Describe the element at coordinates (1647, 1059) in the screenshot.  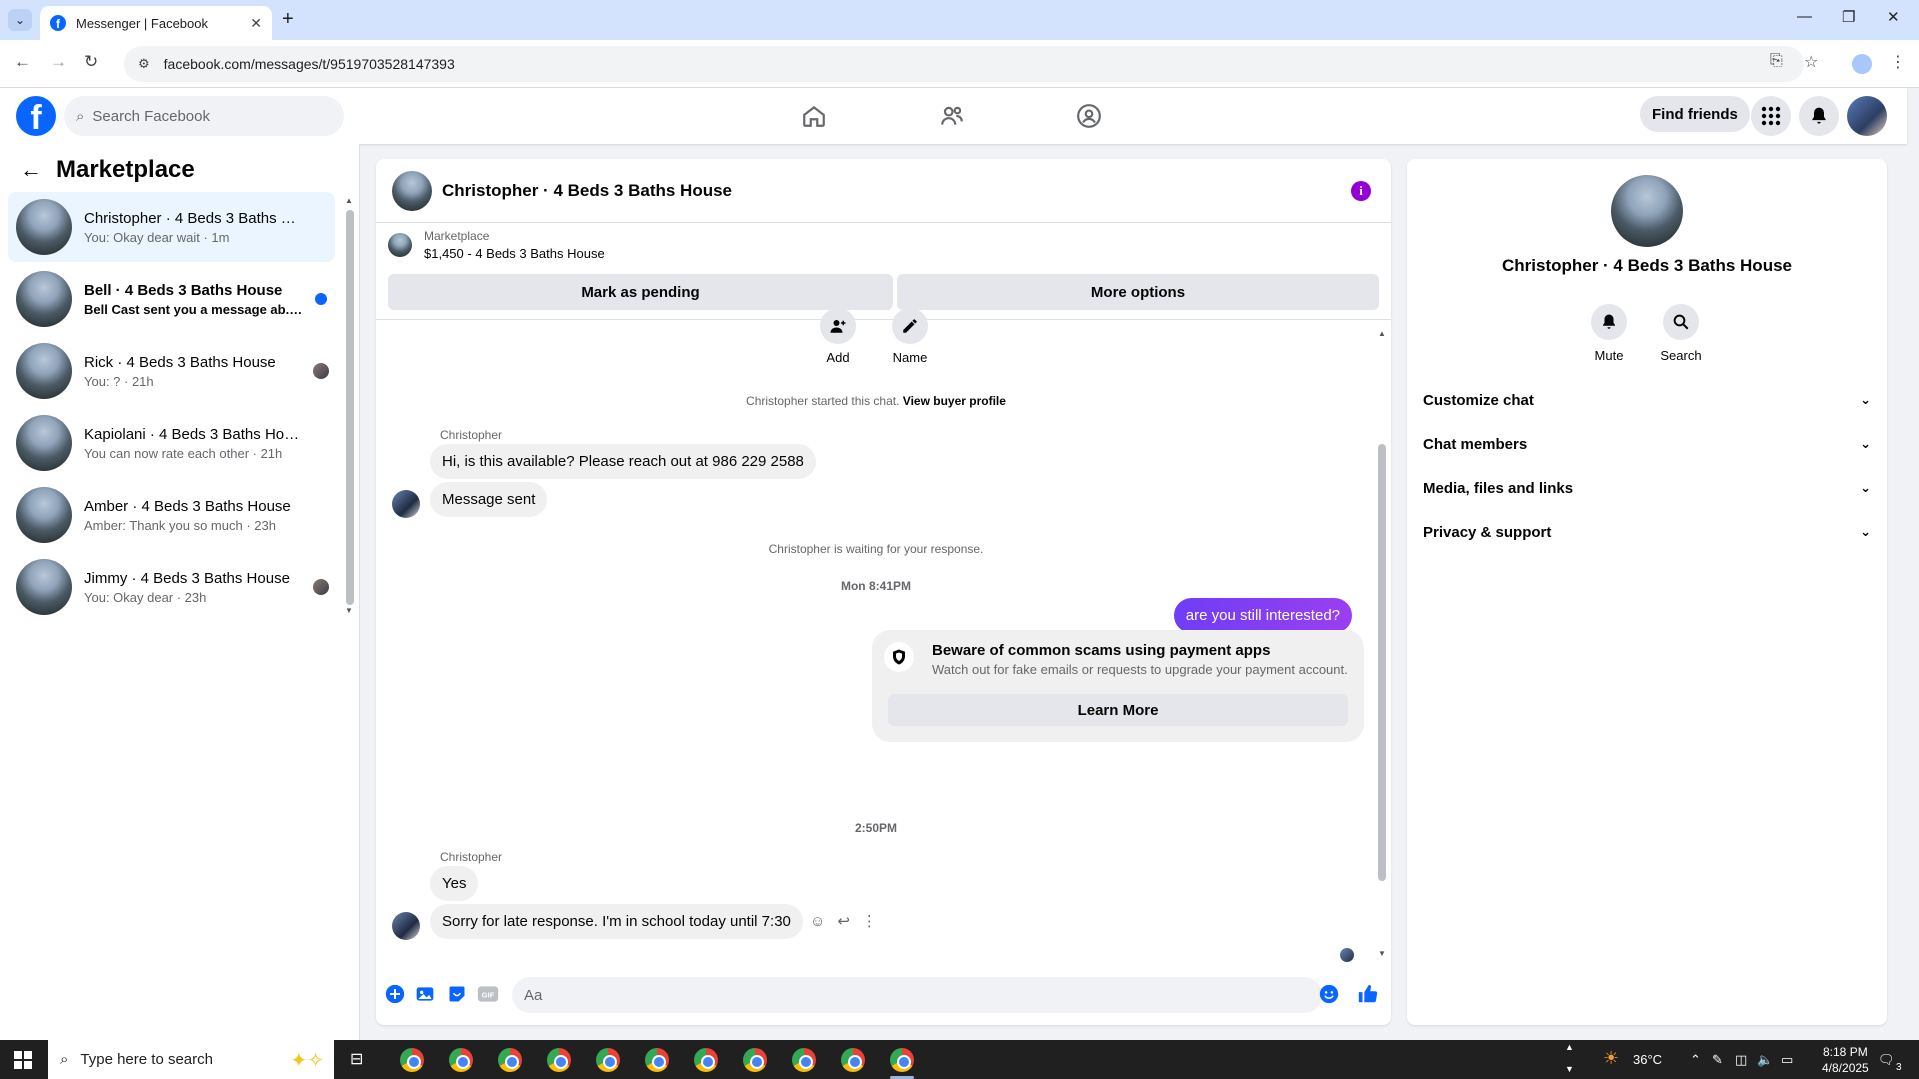
I see `temperature: 36°C` at that location.